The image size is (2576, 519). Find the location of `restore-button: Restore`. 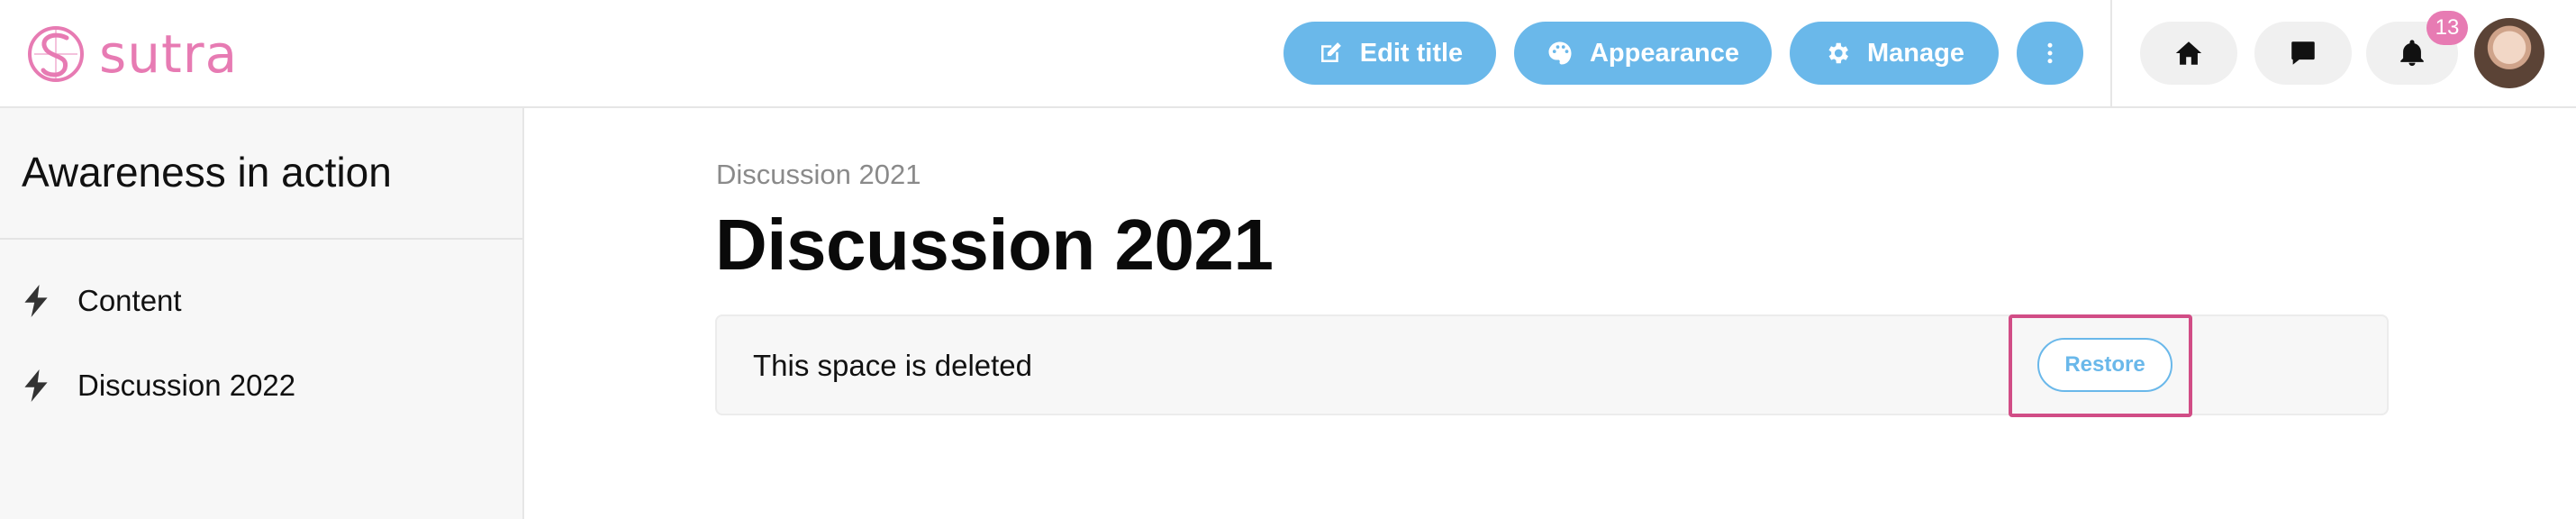

restore-button: Restore is located at coordinates (2104, 365).